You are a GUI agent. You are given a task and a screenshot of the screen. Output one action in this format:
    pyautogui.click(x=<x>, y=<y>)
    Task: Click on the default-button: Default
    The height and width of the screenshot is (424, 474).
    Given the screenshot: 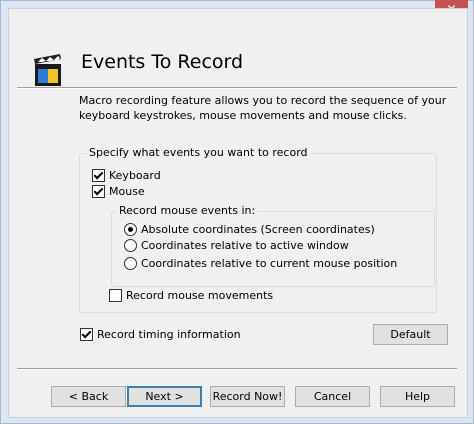 What is the action you would take?
    pyautogui.click(x=410, y=334)
    